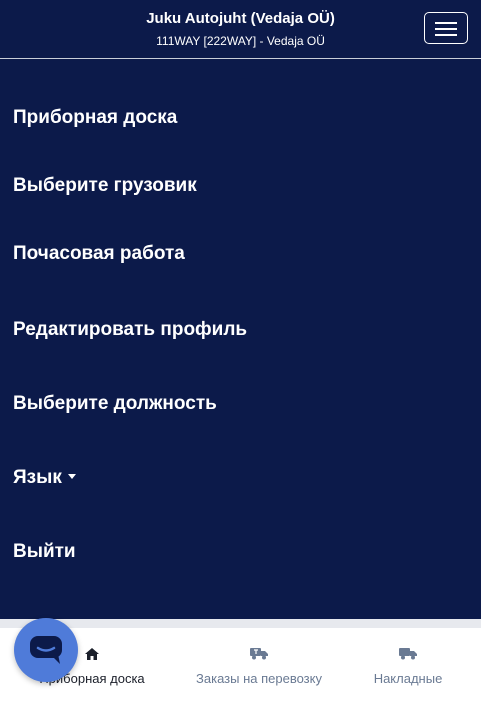 This screenshot has height=705, width=481. I want to click on menu-item-language-label: Язык, so click(37, 477).